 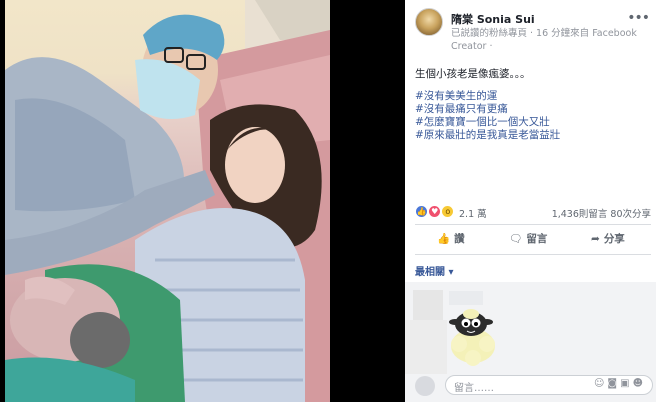 What do you see at coordinates (466, 298) in the screenshot?
I see `commenter-name-redacted` at bounding box center [466, 298].